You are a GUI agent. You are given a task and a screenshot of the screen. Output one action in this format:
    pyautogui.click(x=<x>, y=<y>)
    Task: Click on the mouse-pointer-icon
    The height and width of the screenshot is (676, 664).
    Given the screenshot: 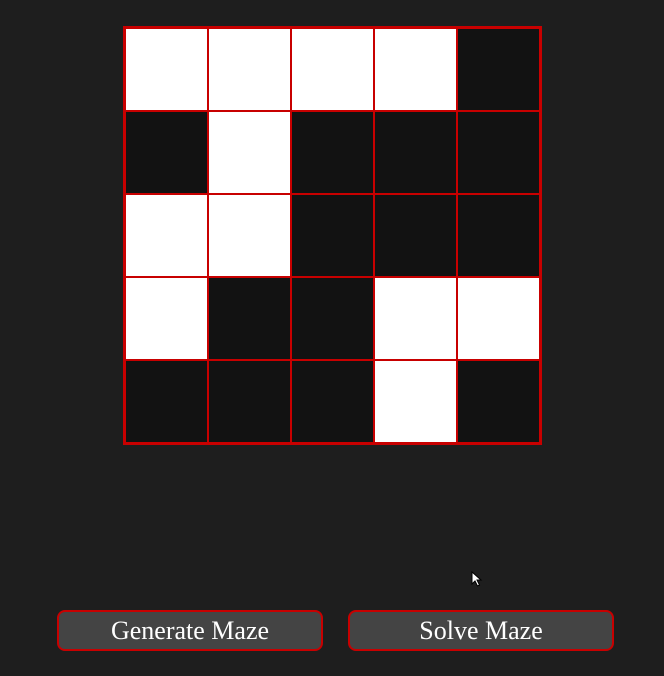 What is the action you would take?
    pyautogui.click(x=477, y=579)
    